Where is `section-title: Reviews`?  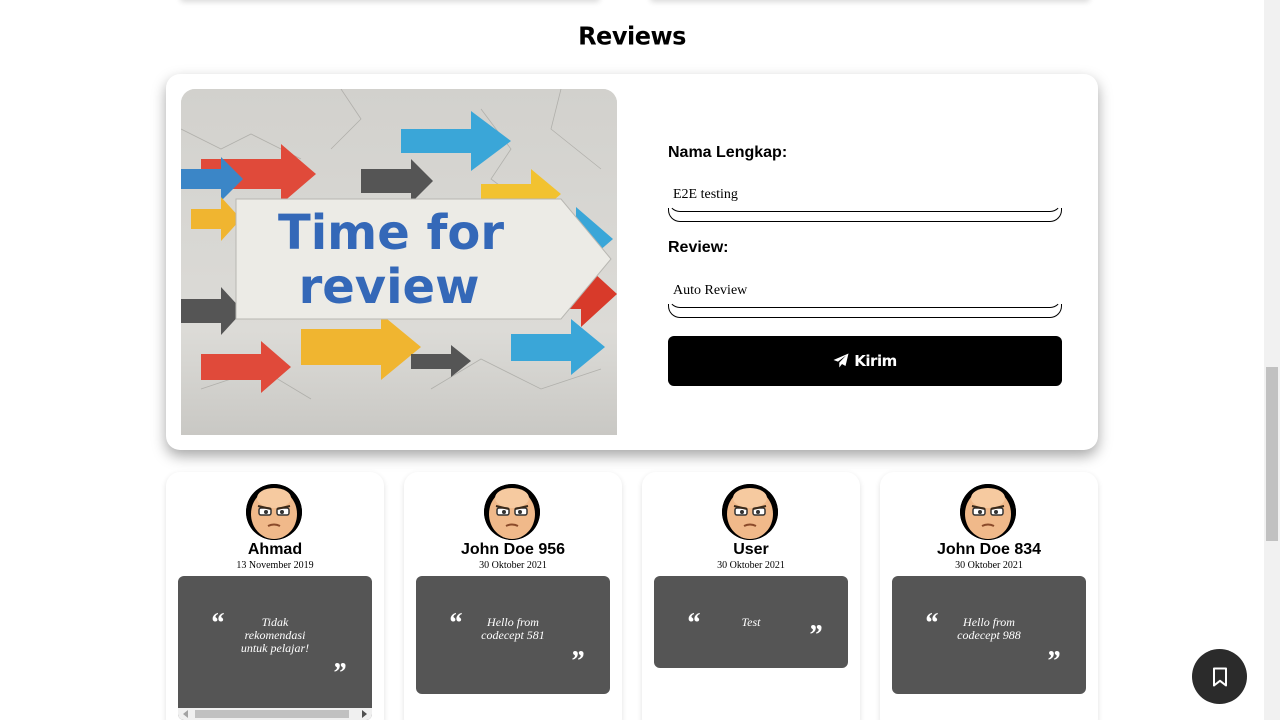
section-title: Reviews is located at coordinates (632, 36).